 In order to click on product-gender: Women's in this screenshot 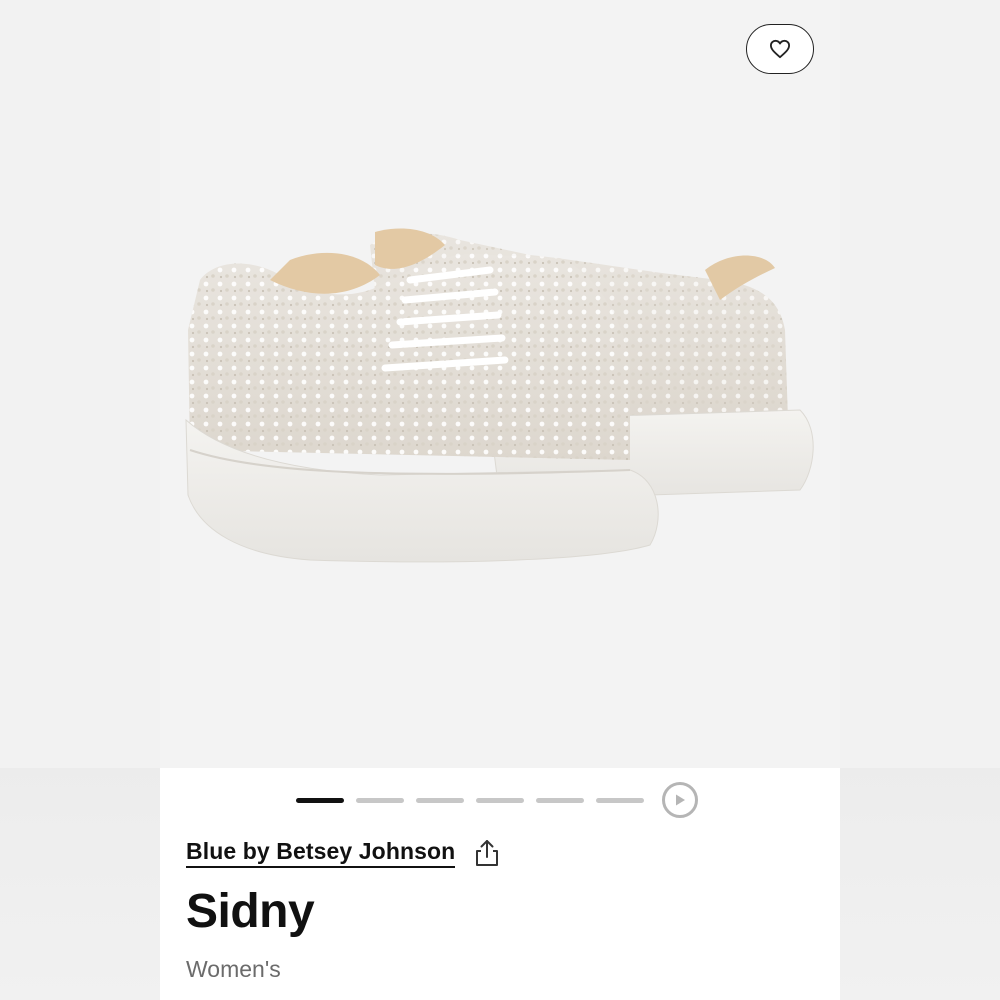, I will do `click(233, 969)`.